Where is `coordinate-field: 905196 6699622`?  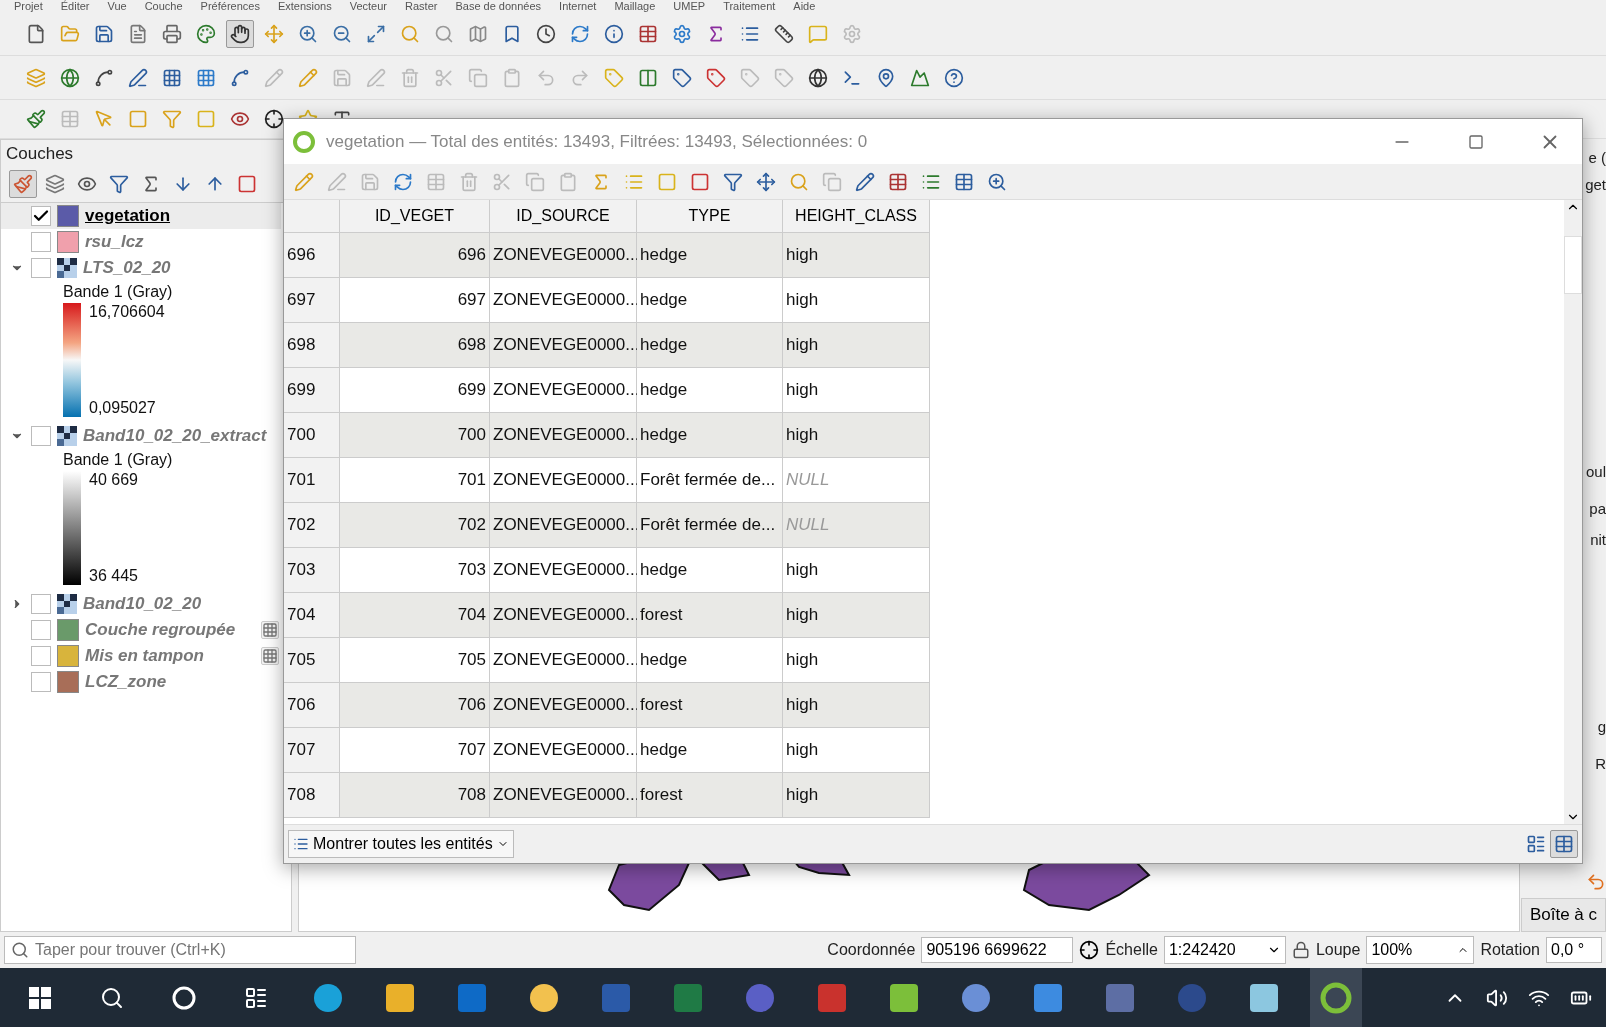
coordinate-field: 905196 6699622 is located at coordinates (997, 950).